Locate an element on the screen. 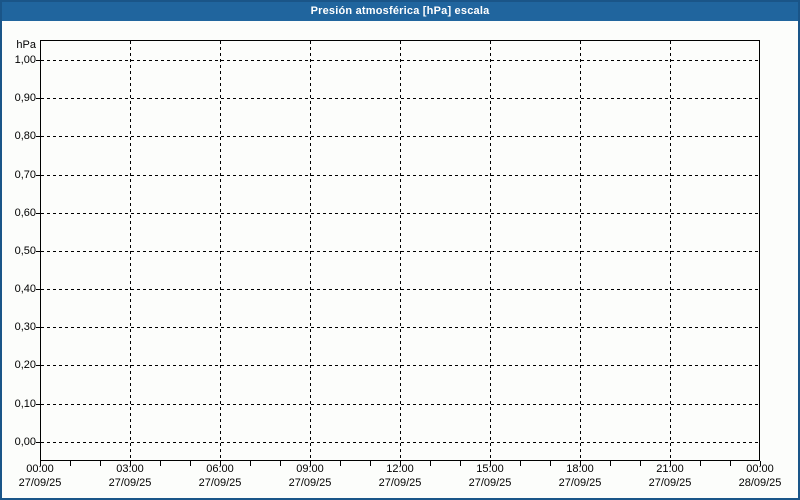  y-tick-label: 0,20 is located at coordinates (25, 365).